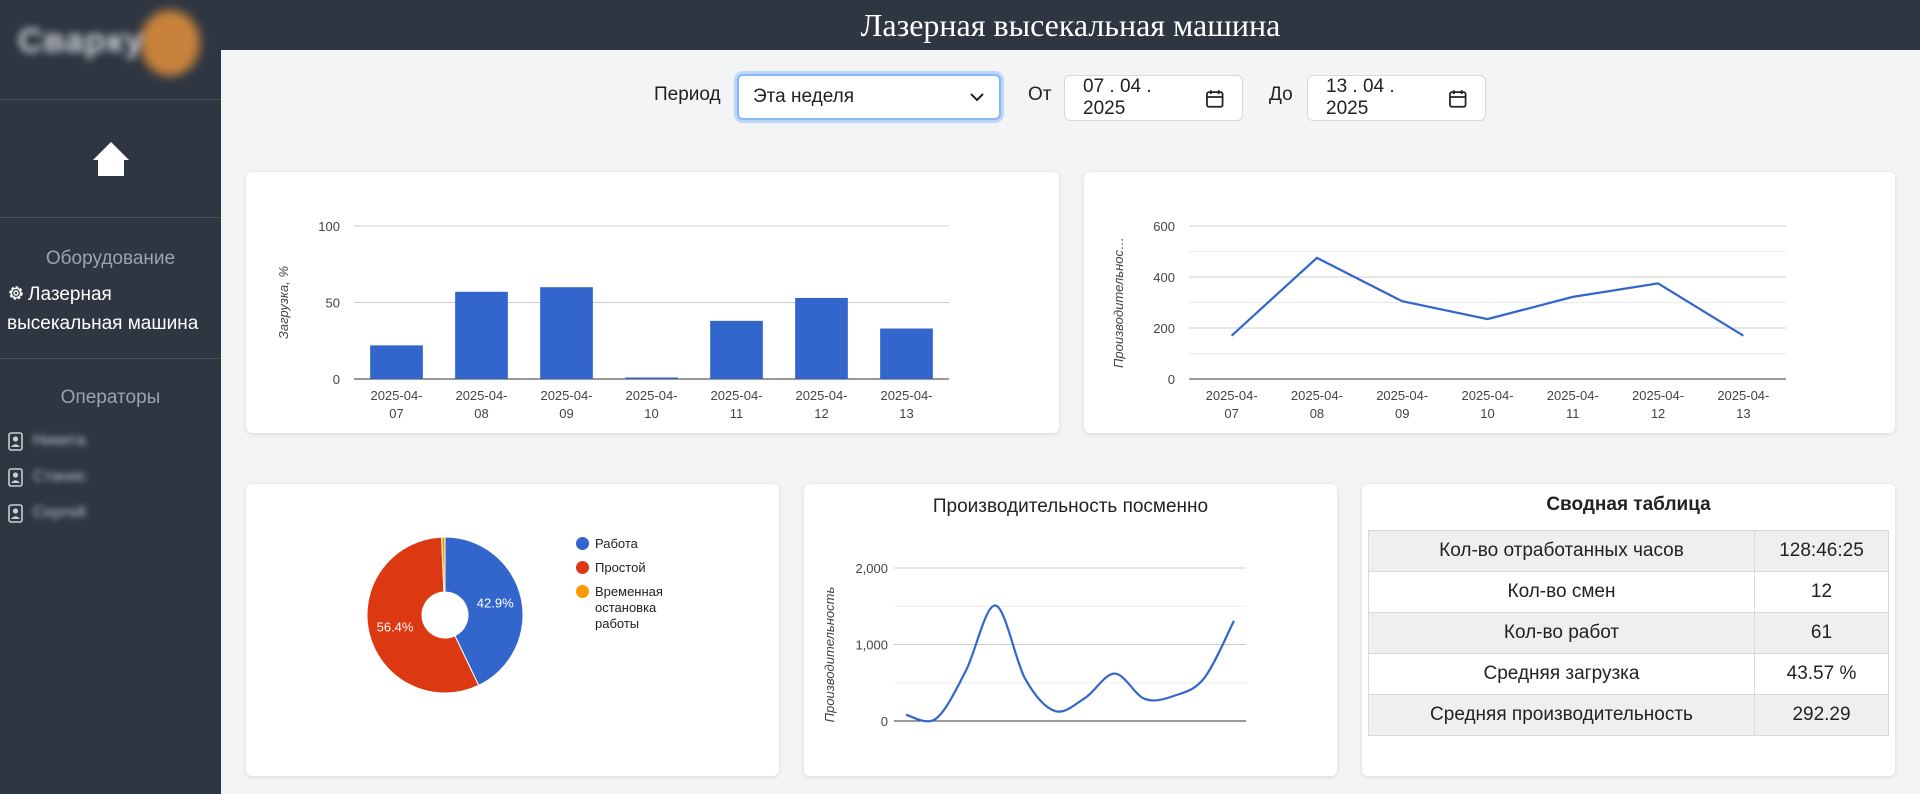 This screenshot has width=1920, height=794. I want to click on legend-label: Работа, so click(616, 543).